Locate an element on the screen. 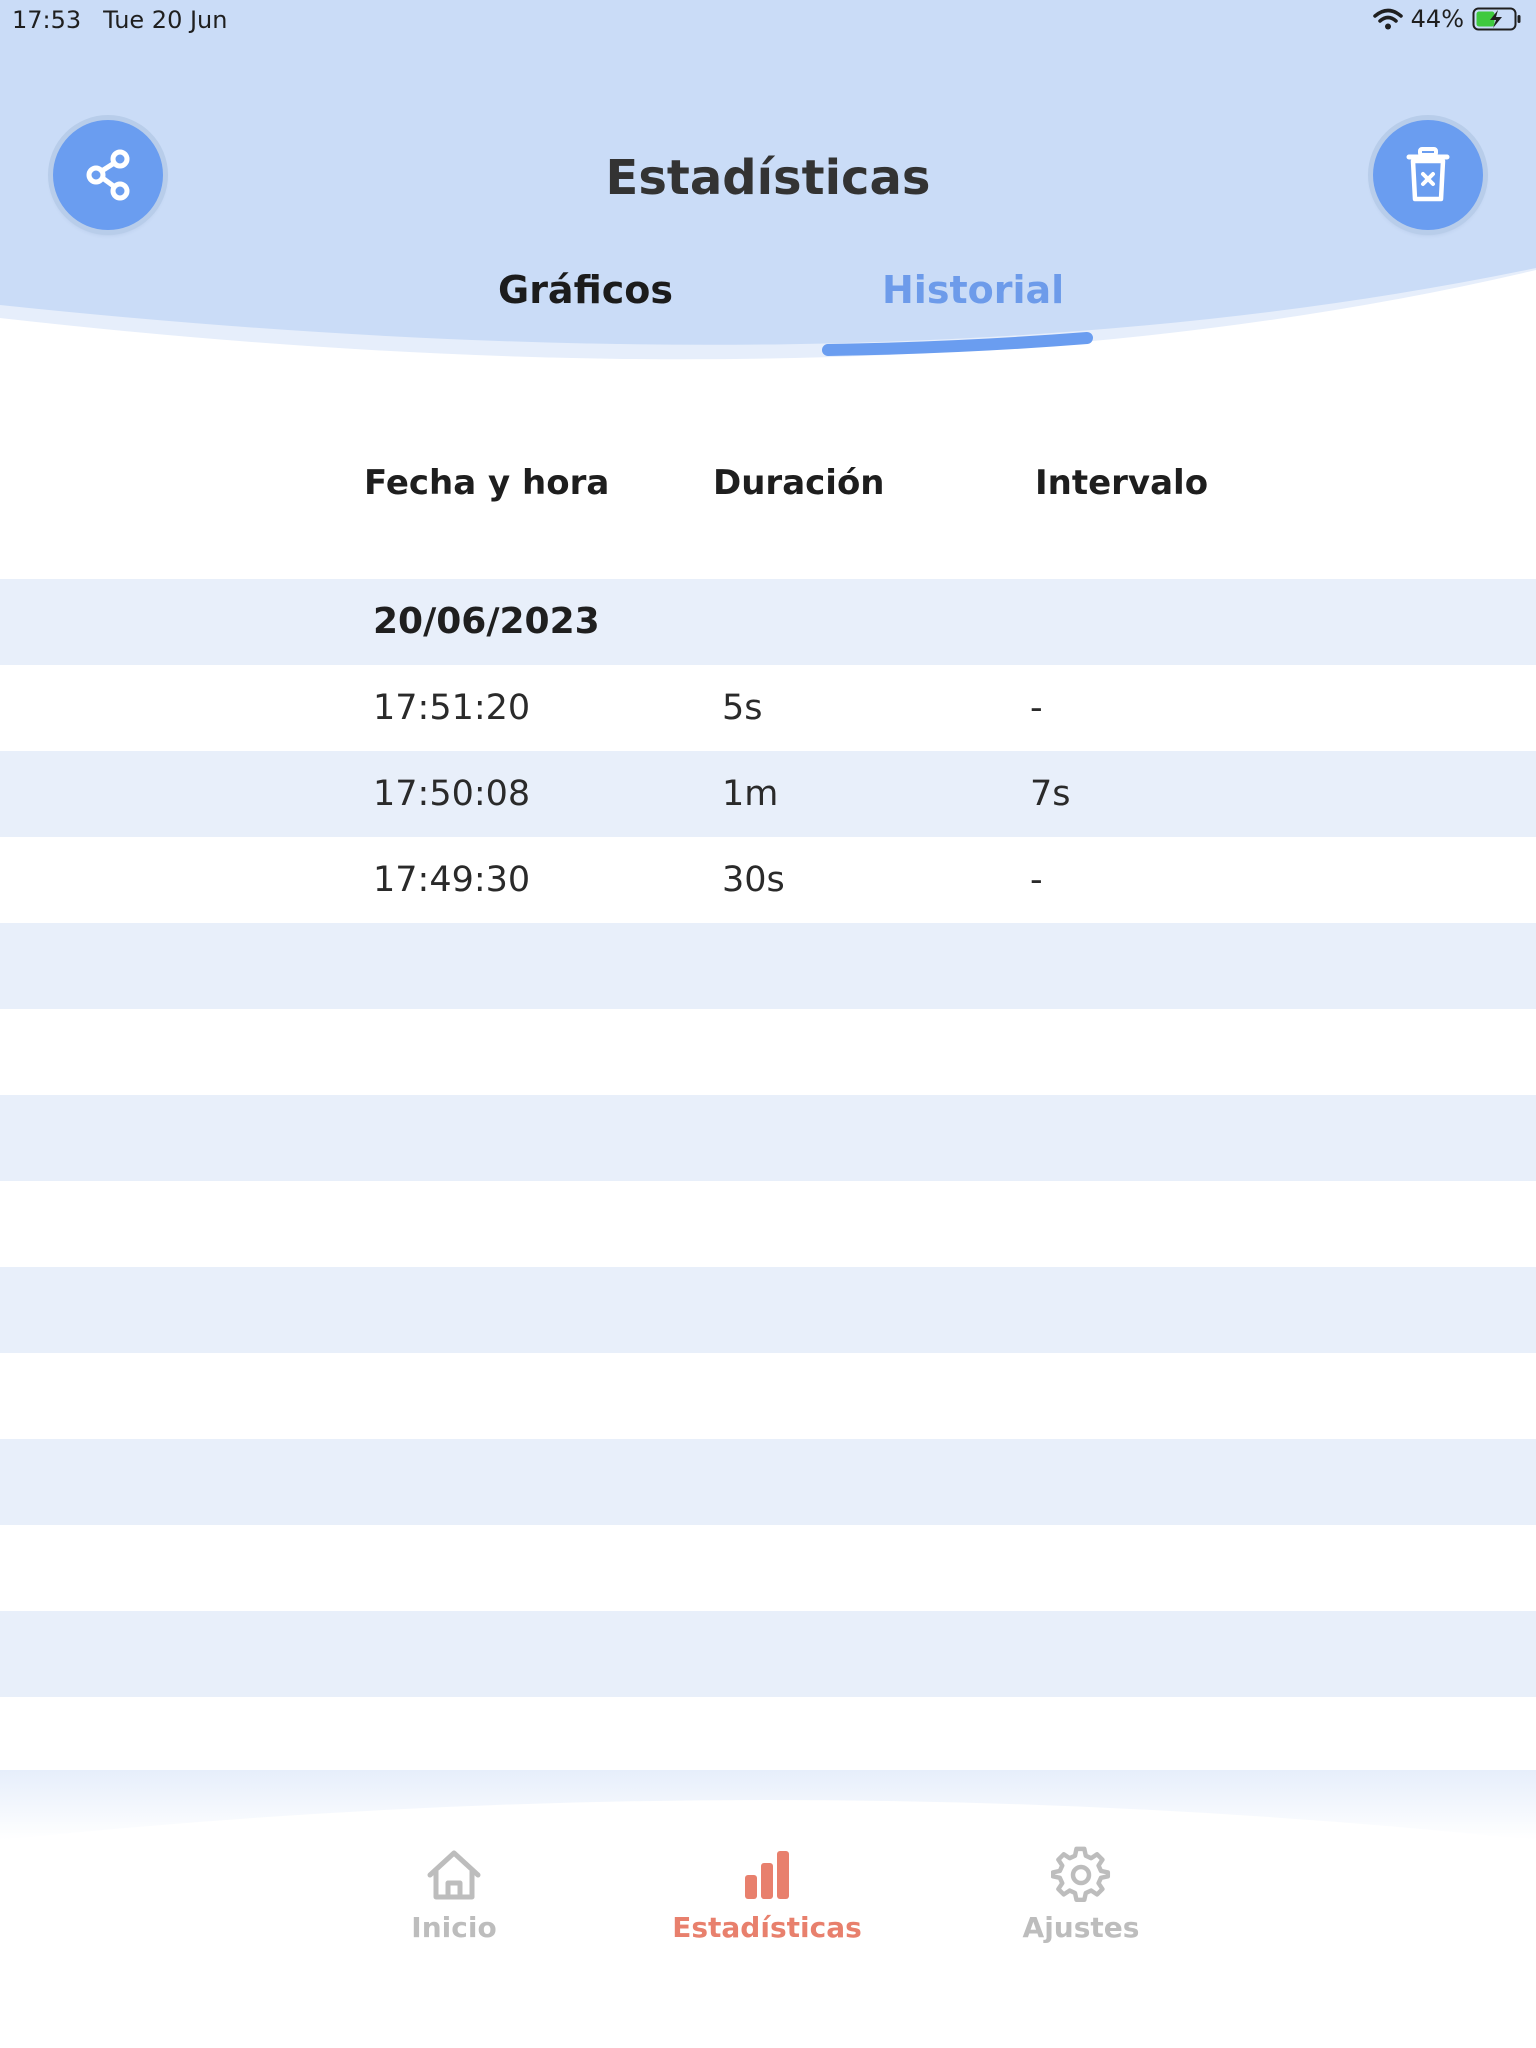 The image size is (1536, 2048). trash-icon is located at coordinates (1428, 174).